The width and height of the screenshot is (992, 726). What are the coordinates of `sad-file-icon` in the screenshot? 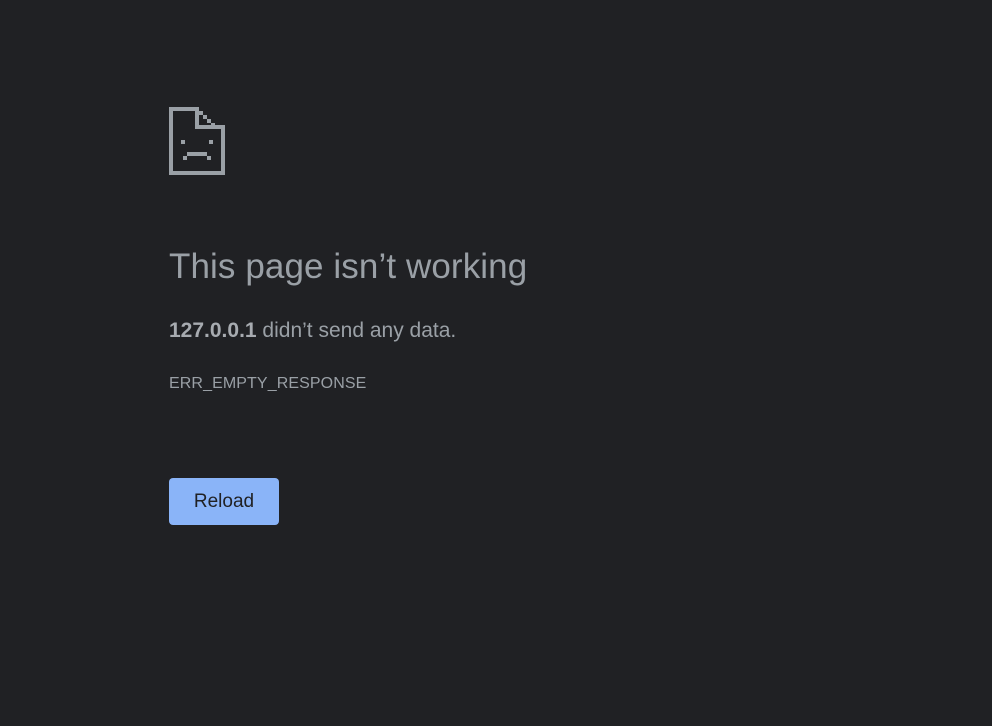 It's located at (197, 141).